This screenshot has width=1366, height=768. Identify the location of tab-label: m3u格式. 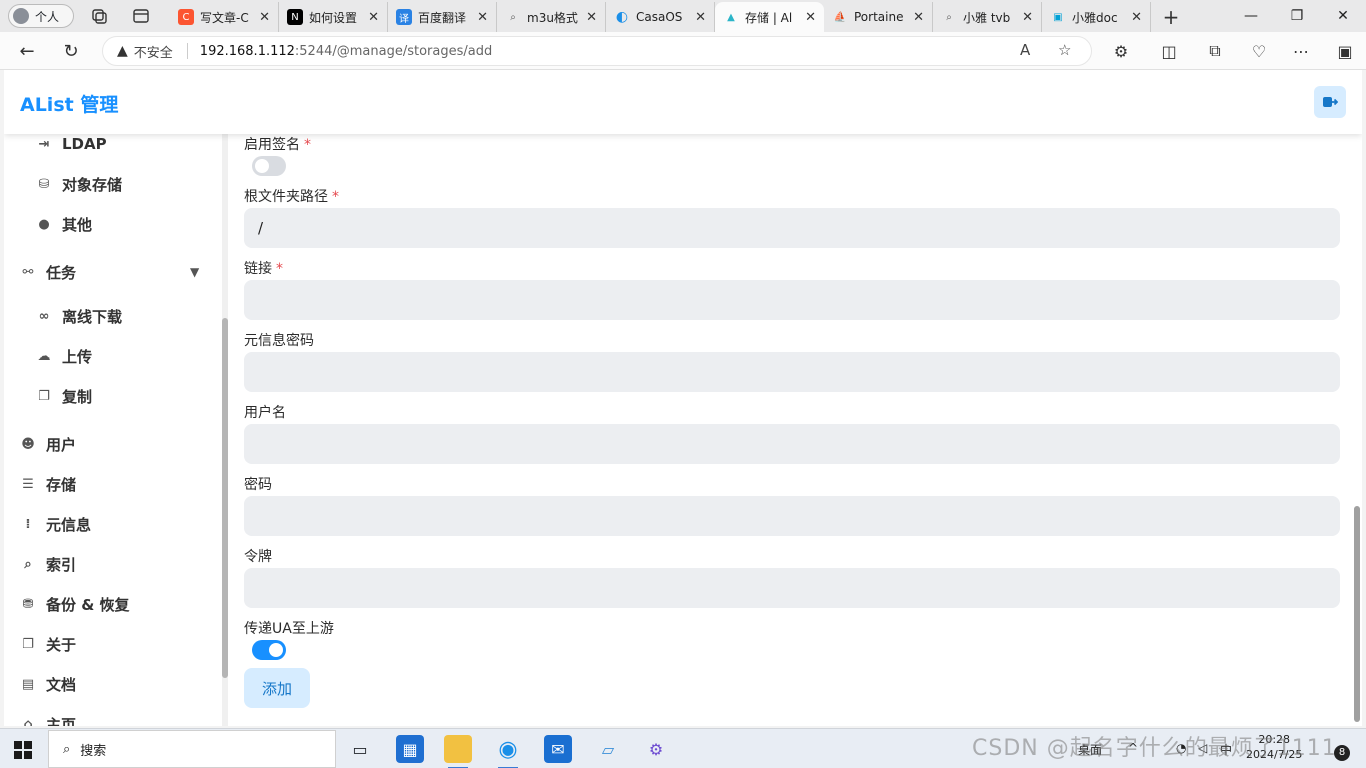
(552, 17).